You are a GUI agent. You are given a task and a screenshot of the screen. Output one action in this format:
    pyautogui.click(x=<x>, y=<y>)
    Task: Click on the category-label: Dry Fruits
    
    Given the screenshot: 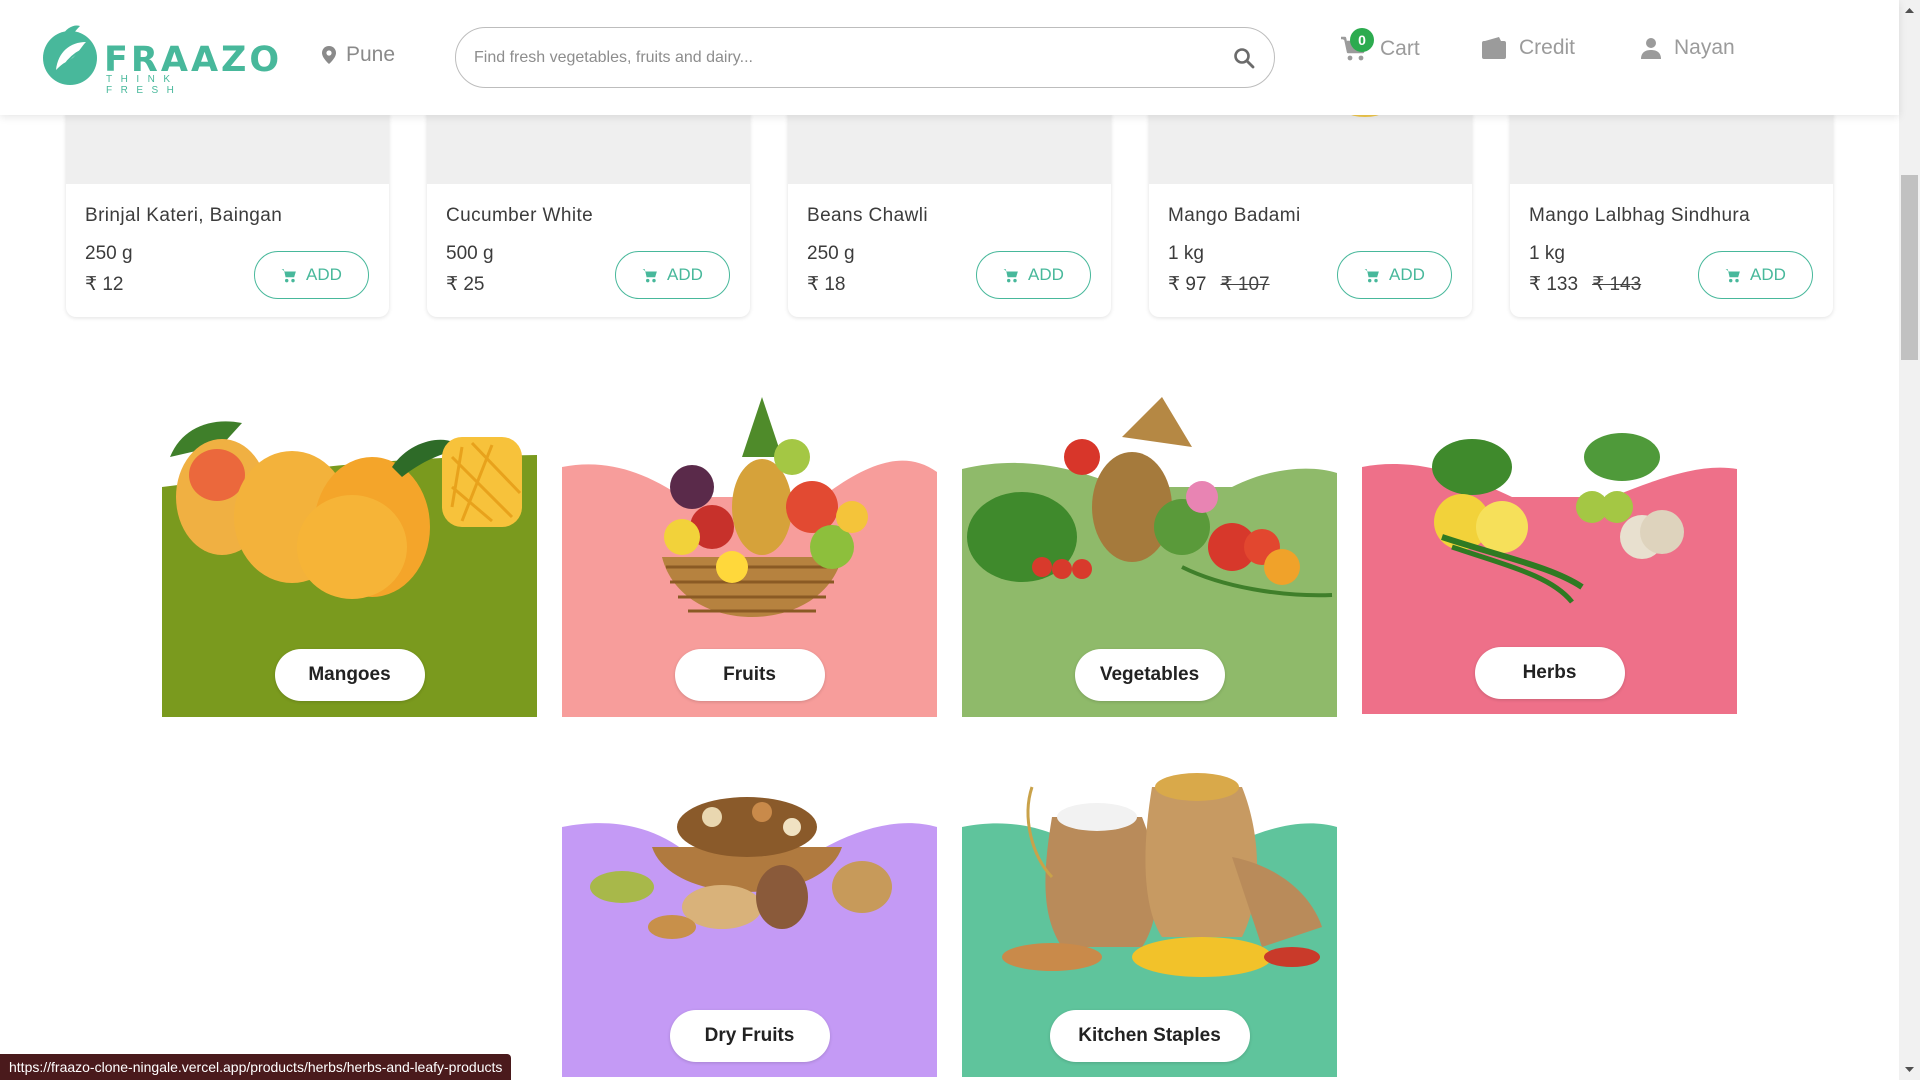 What is the action you would take?
    pyautogui.click(x=749, y=1036)
    